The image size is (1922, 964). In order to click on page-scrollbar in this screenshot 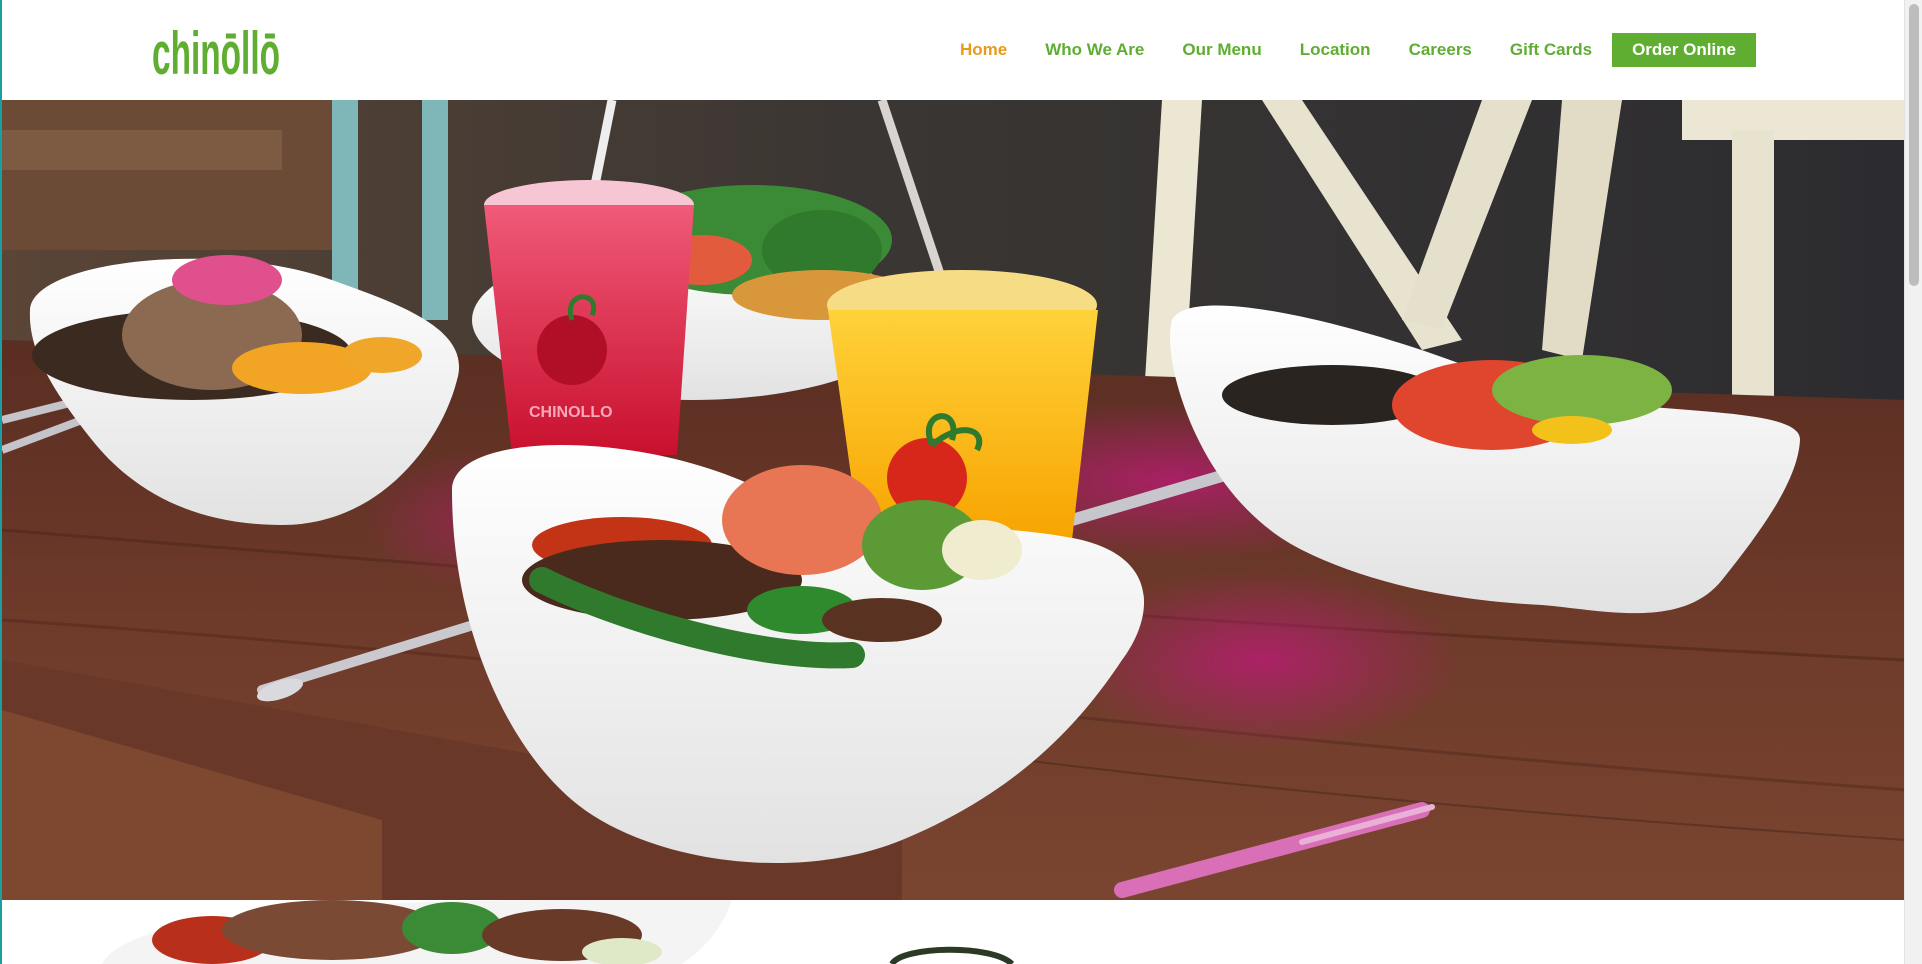, I will do `click(1913, 482)`.